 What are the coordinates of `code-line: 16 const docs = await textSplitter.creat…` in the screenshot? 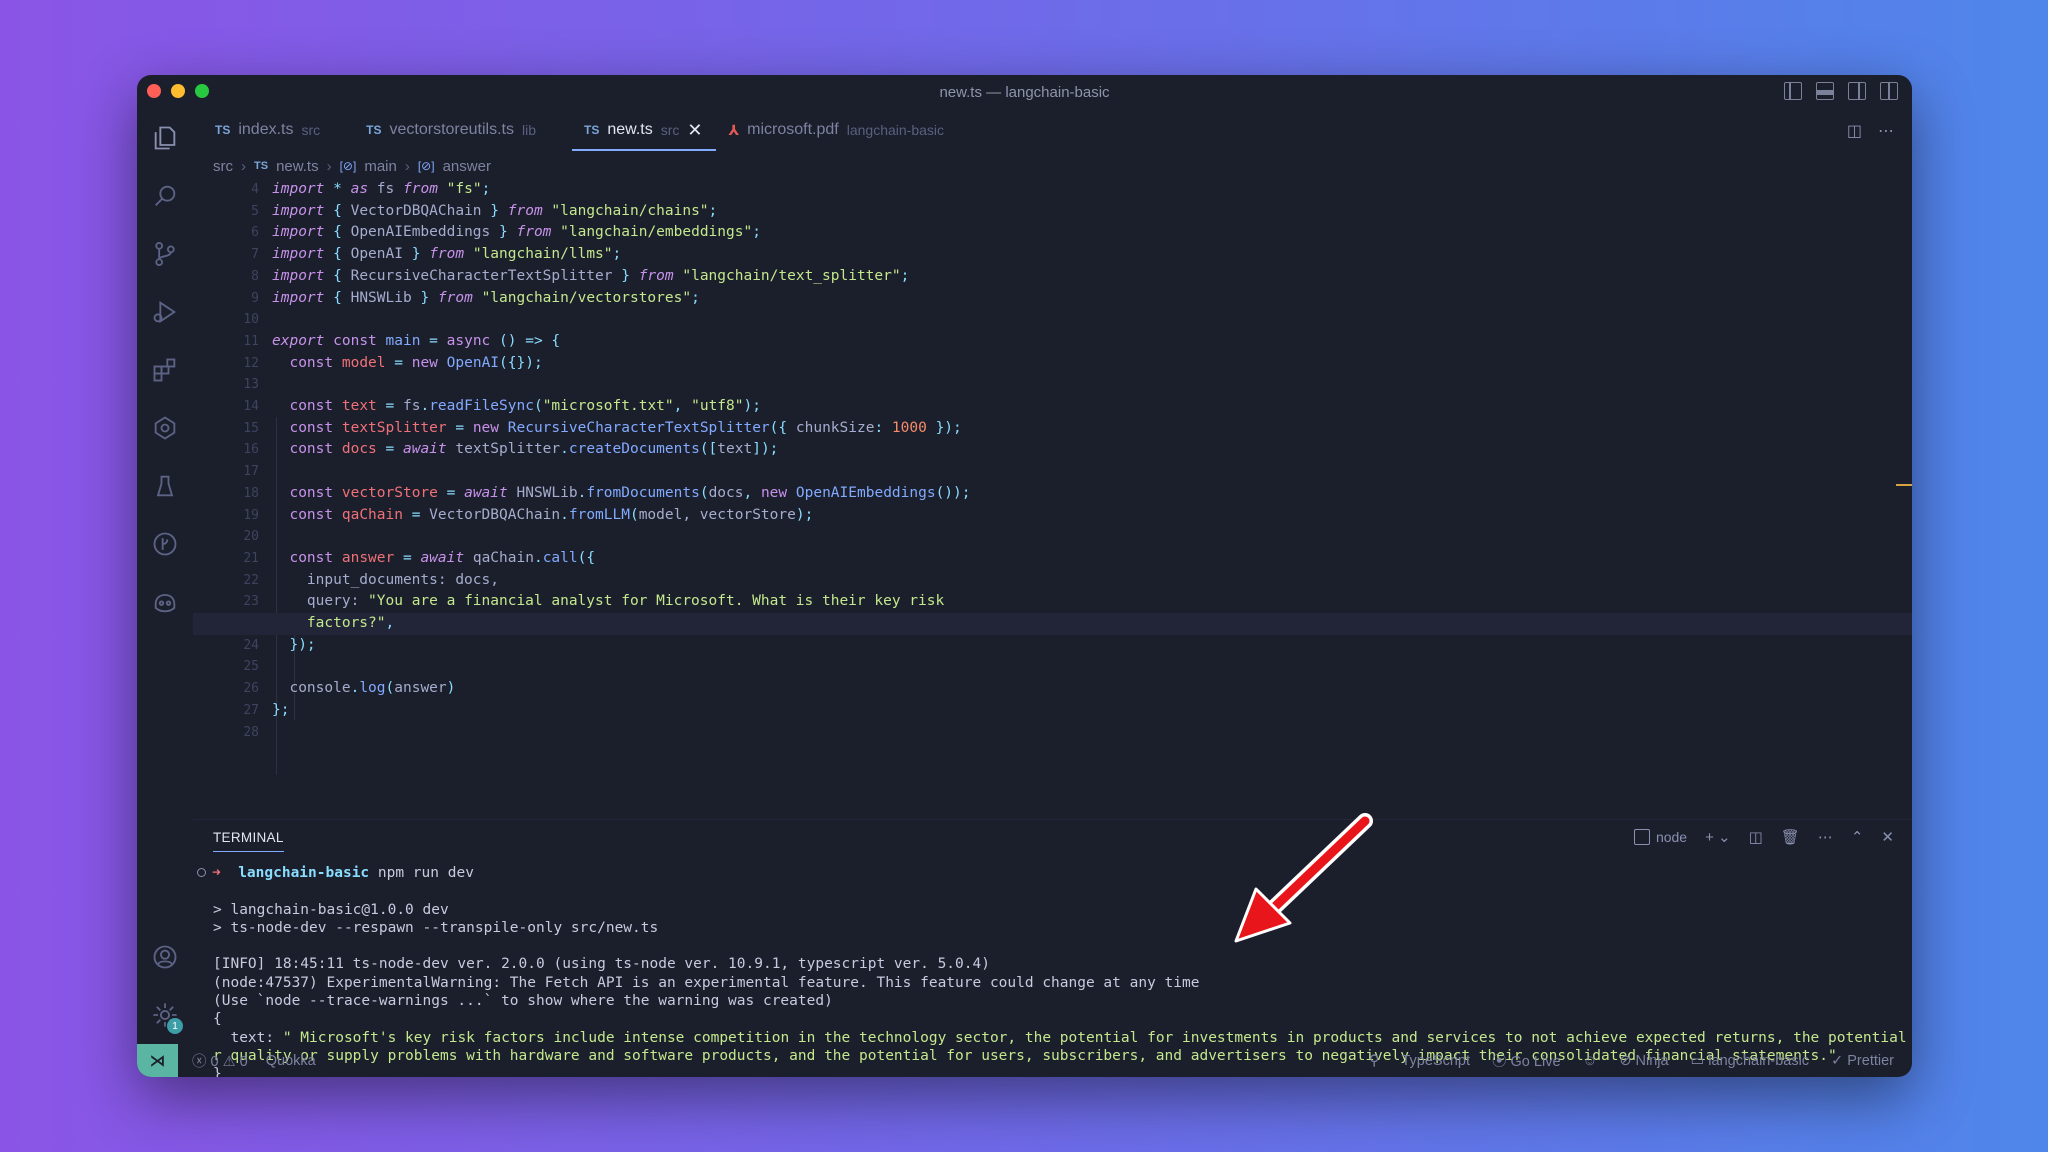 It's located at (511, 449).